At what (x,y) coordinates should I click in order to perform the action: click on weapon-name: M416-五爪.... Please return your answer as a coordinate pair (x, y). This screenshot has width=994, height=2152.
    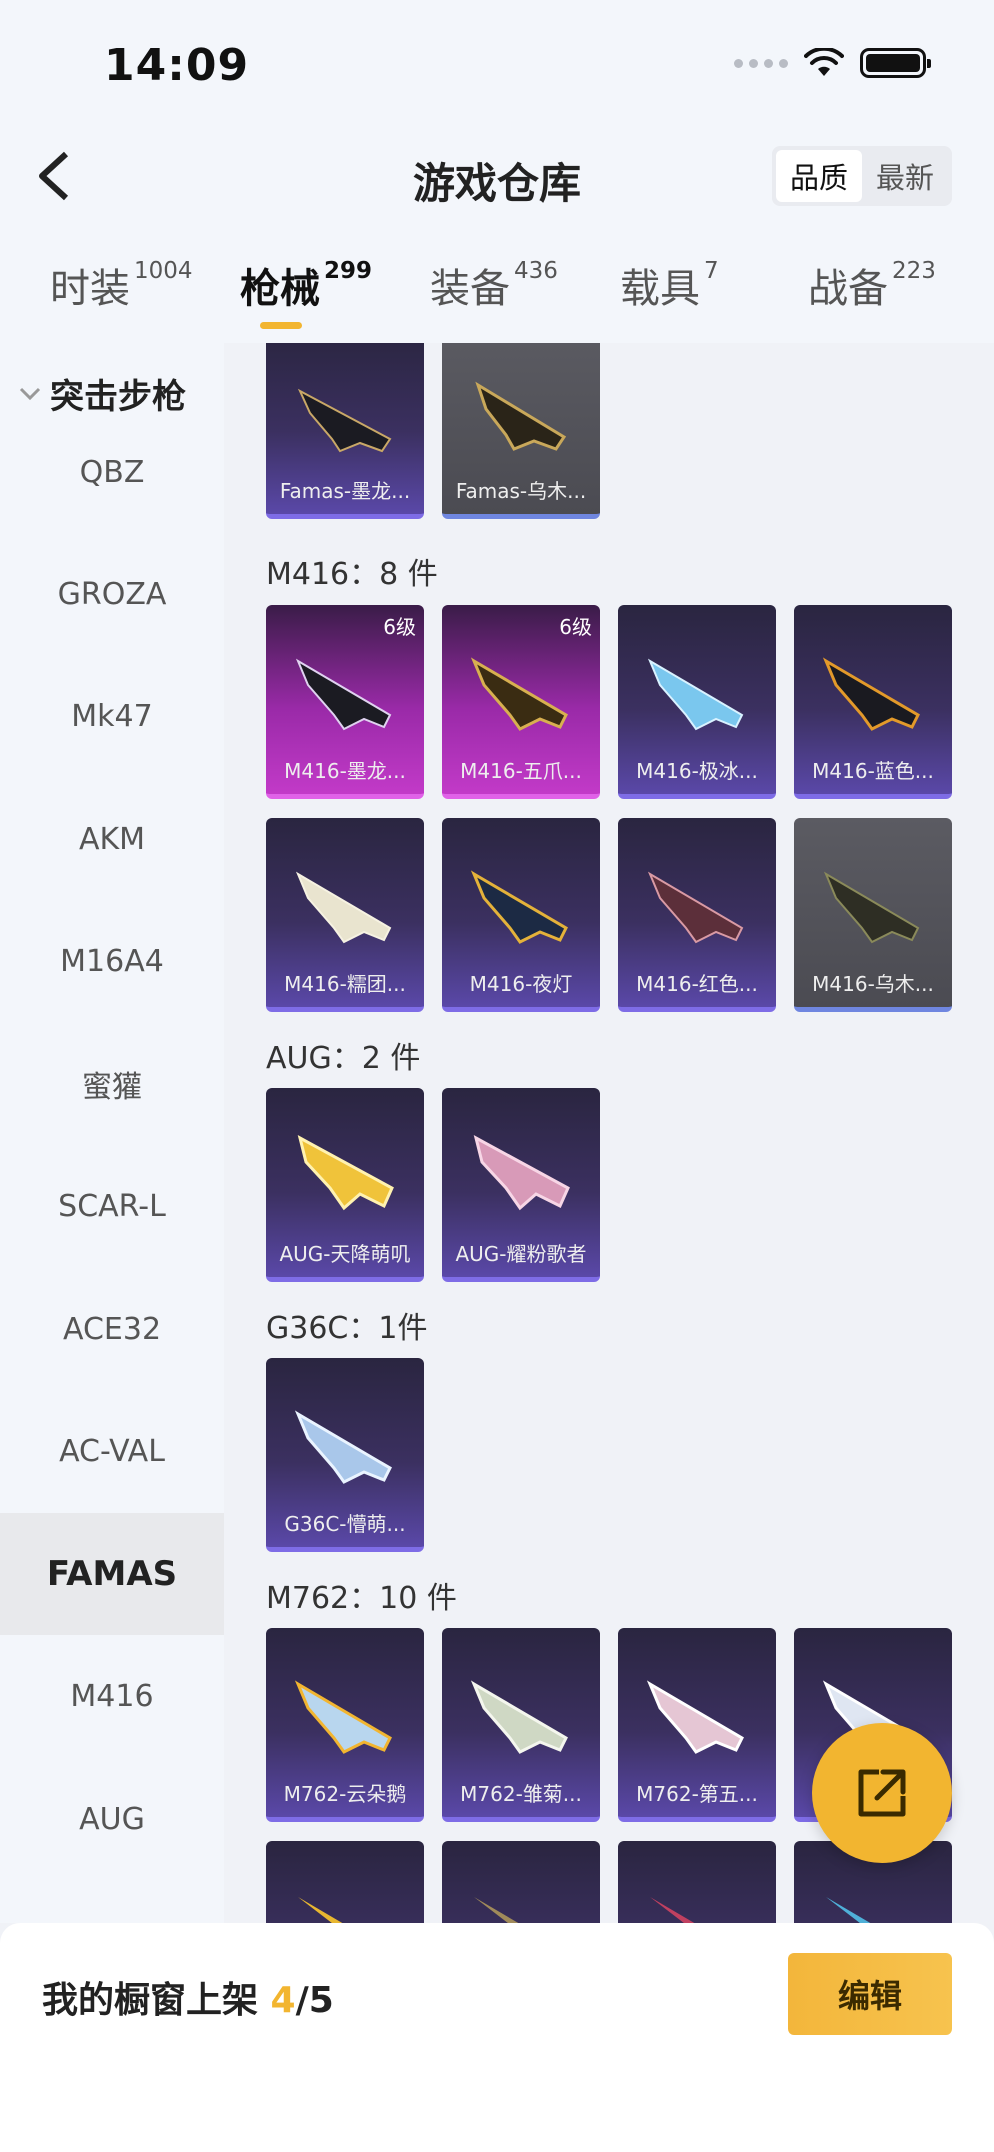
    Looking at the image, I should click on (521, 771).